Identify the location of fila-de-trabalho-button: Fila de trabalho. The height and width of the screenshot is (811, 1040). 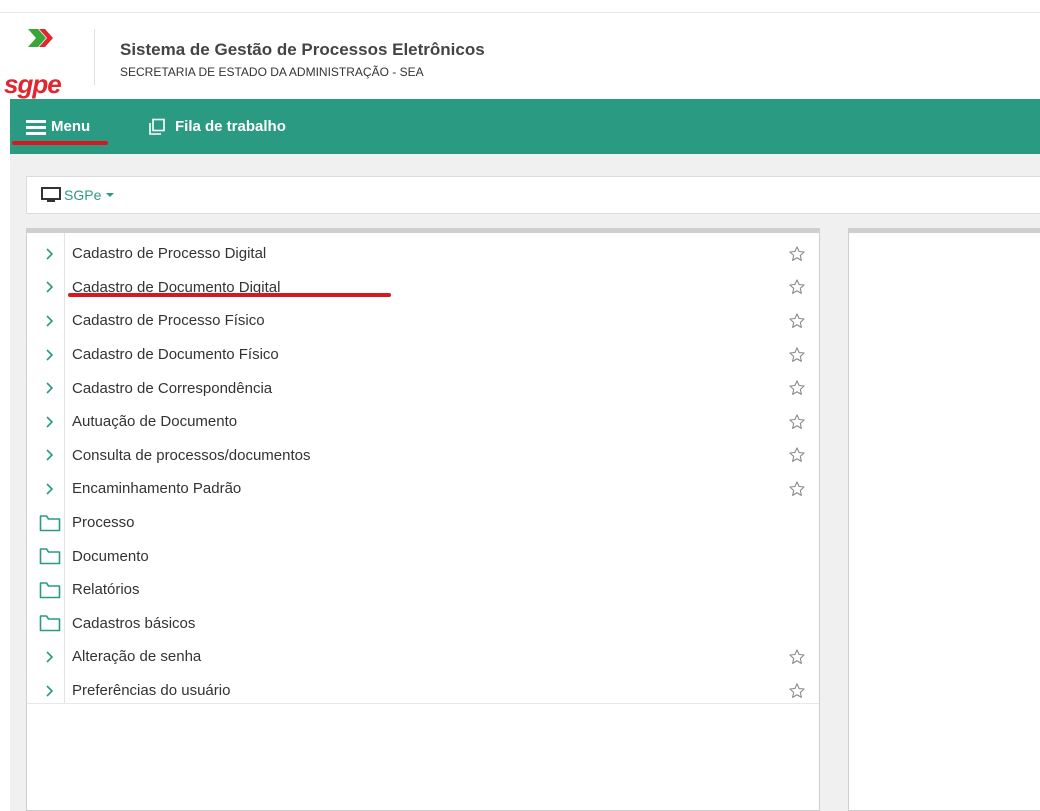
(217, 126).